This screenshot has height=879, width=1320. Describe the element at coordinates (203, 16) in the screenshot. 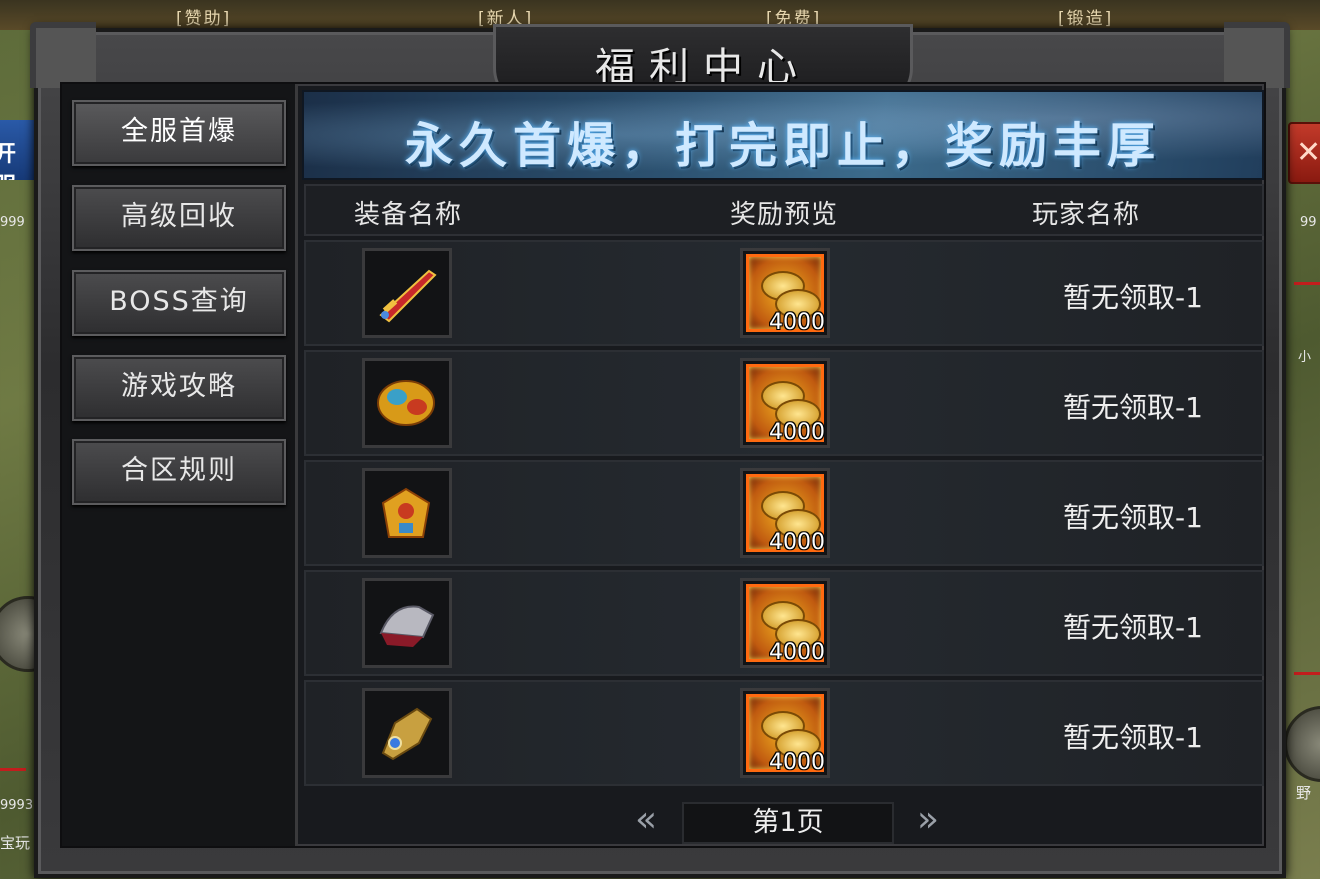

I see `sponsor-button: [赞助]` at that location.